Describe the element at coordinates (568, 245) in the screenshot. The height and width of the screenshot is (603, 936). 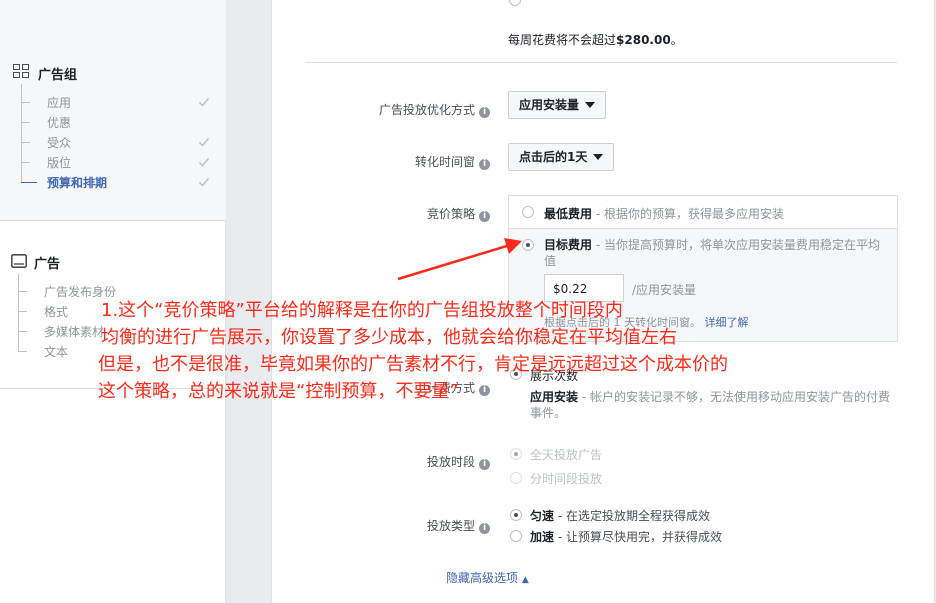
I see `bid-target-title: 目标费用` at that location.